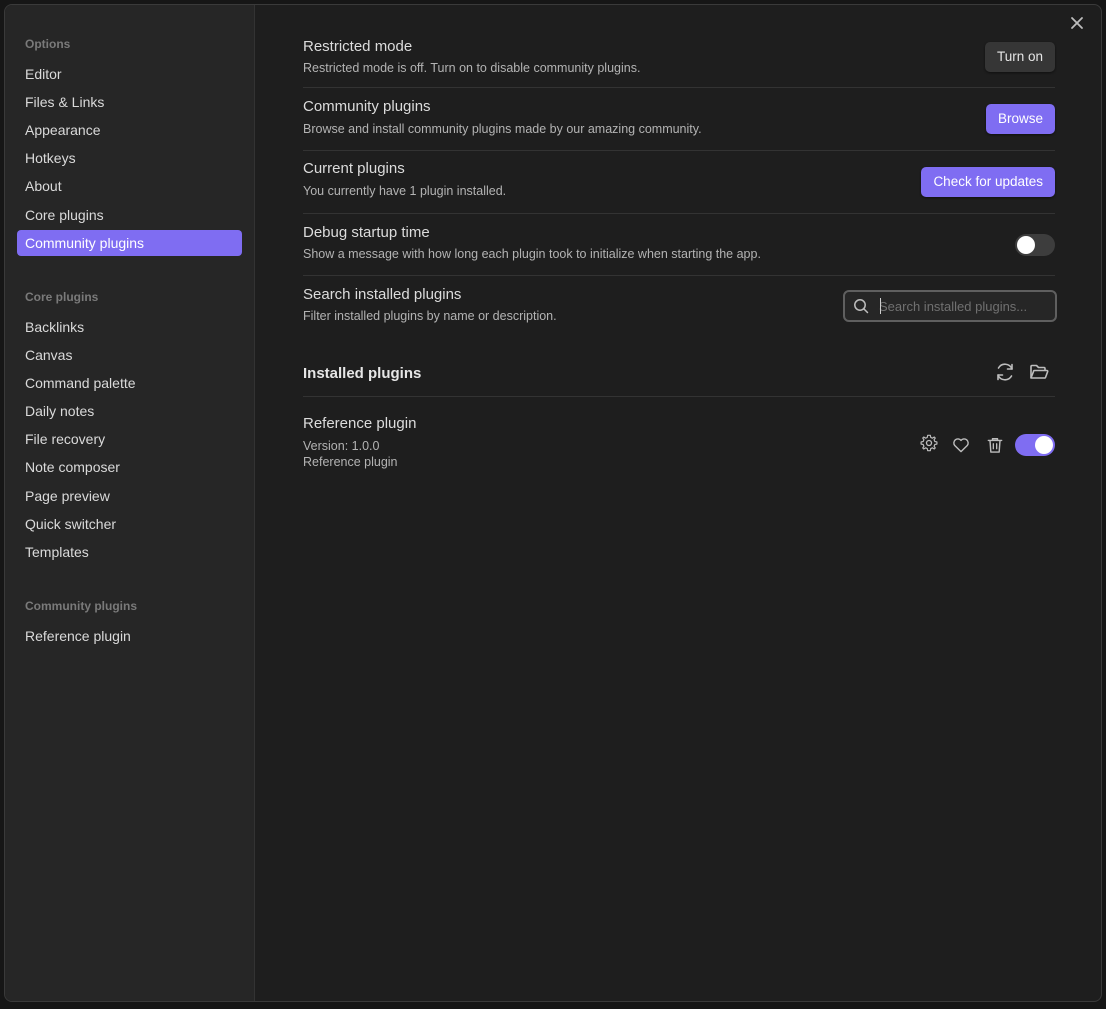  I want to click on installed-plugins-heading: Installed plugins, so click(362, 373).